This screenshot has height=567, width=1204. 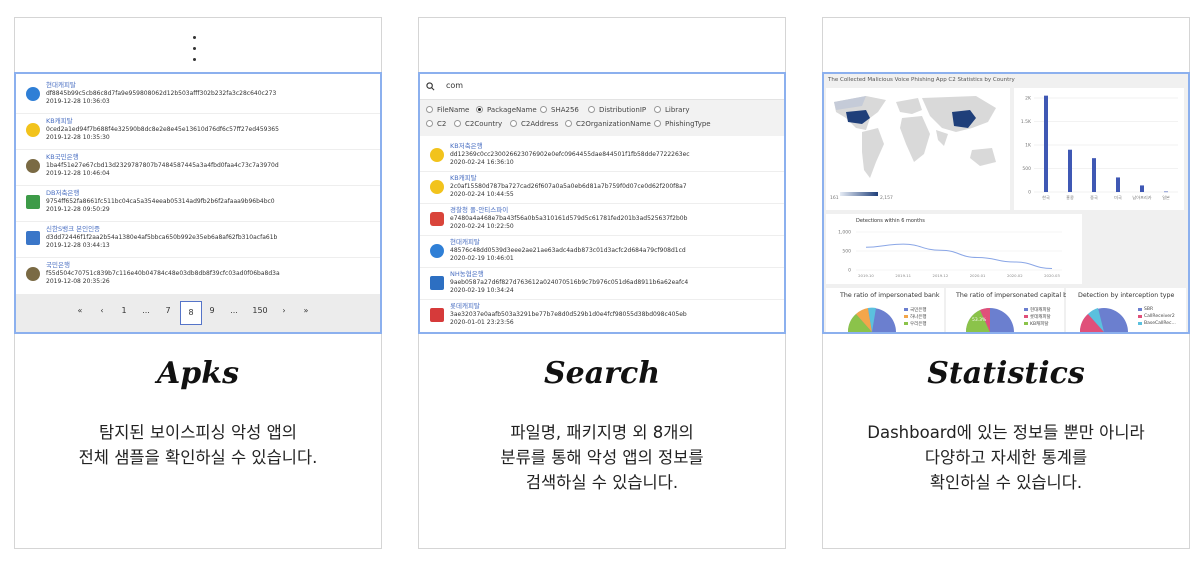 I want to click on db-logo-icon, so click(x=33, y=202).